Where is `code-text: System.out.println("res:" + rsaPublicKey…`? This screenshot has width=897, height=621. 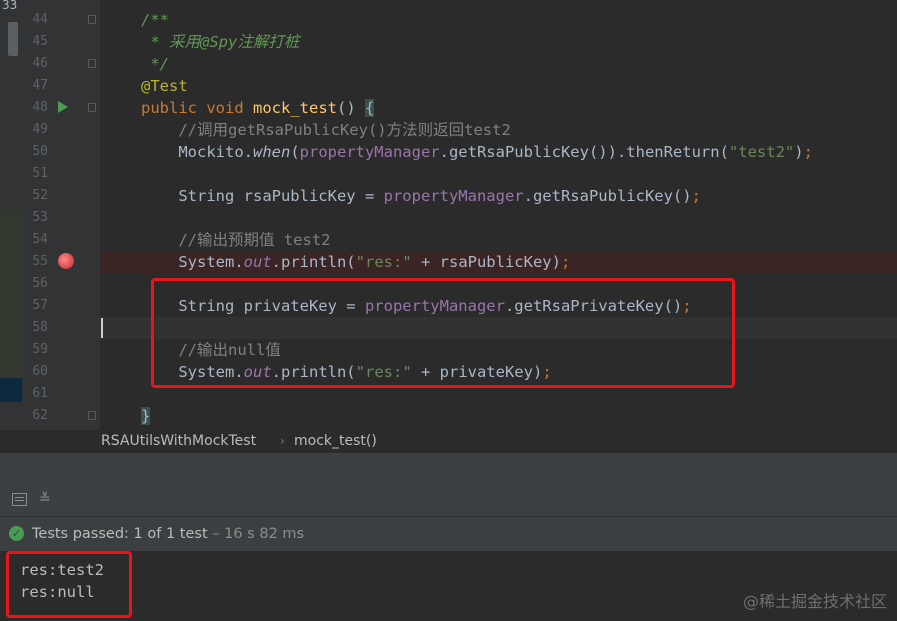
code-text: System.out.println("res:" + rsaPublicKey… is located at coordinates (498, 262).